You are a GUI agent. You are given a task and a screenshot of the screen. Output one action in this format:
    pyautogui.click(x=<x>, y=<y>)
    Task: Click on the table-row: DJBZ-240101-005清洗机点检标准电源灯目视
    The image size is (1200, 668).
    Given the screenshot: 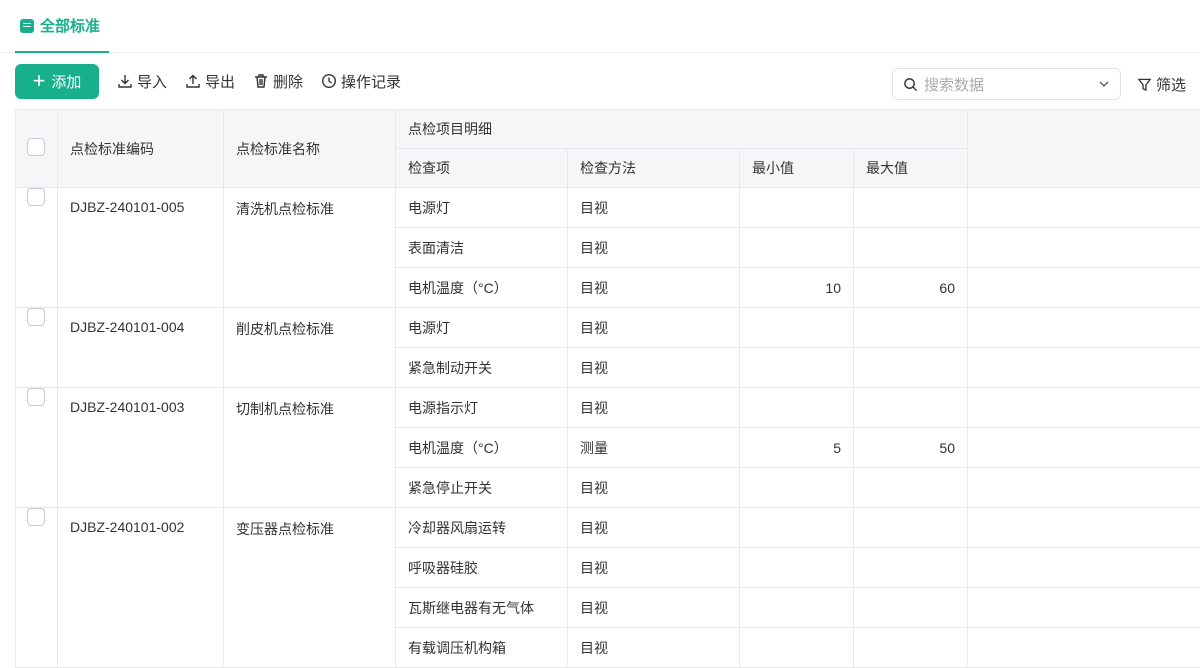 What is the action you would take?
    pyautogui.click(x=608, y=208)
    